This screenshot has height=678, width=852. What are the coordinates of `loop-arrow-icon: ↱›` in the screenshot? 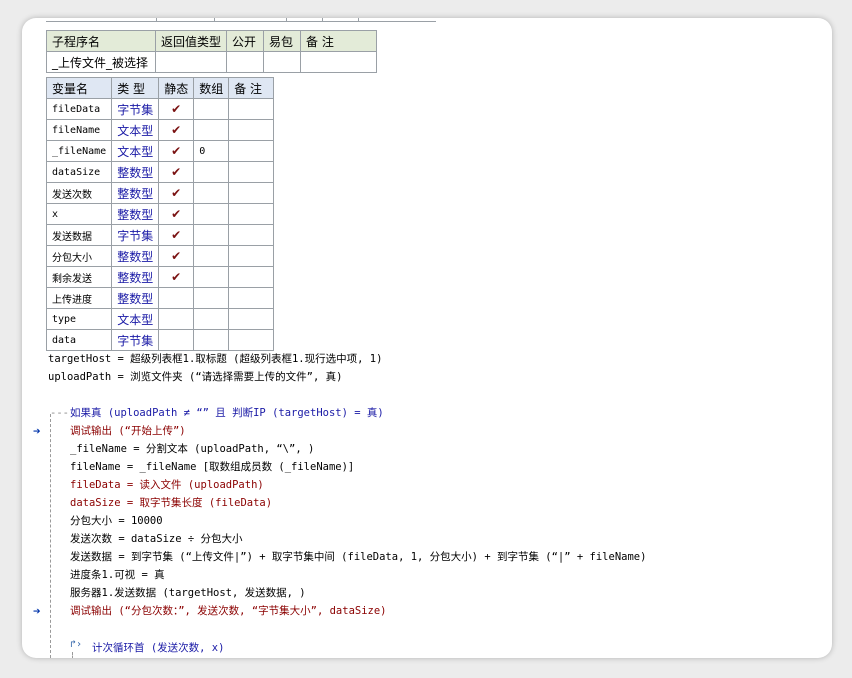 It's located at (76, 644).